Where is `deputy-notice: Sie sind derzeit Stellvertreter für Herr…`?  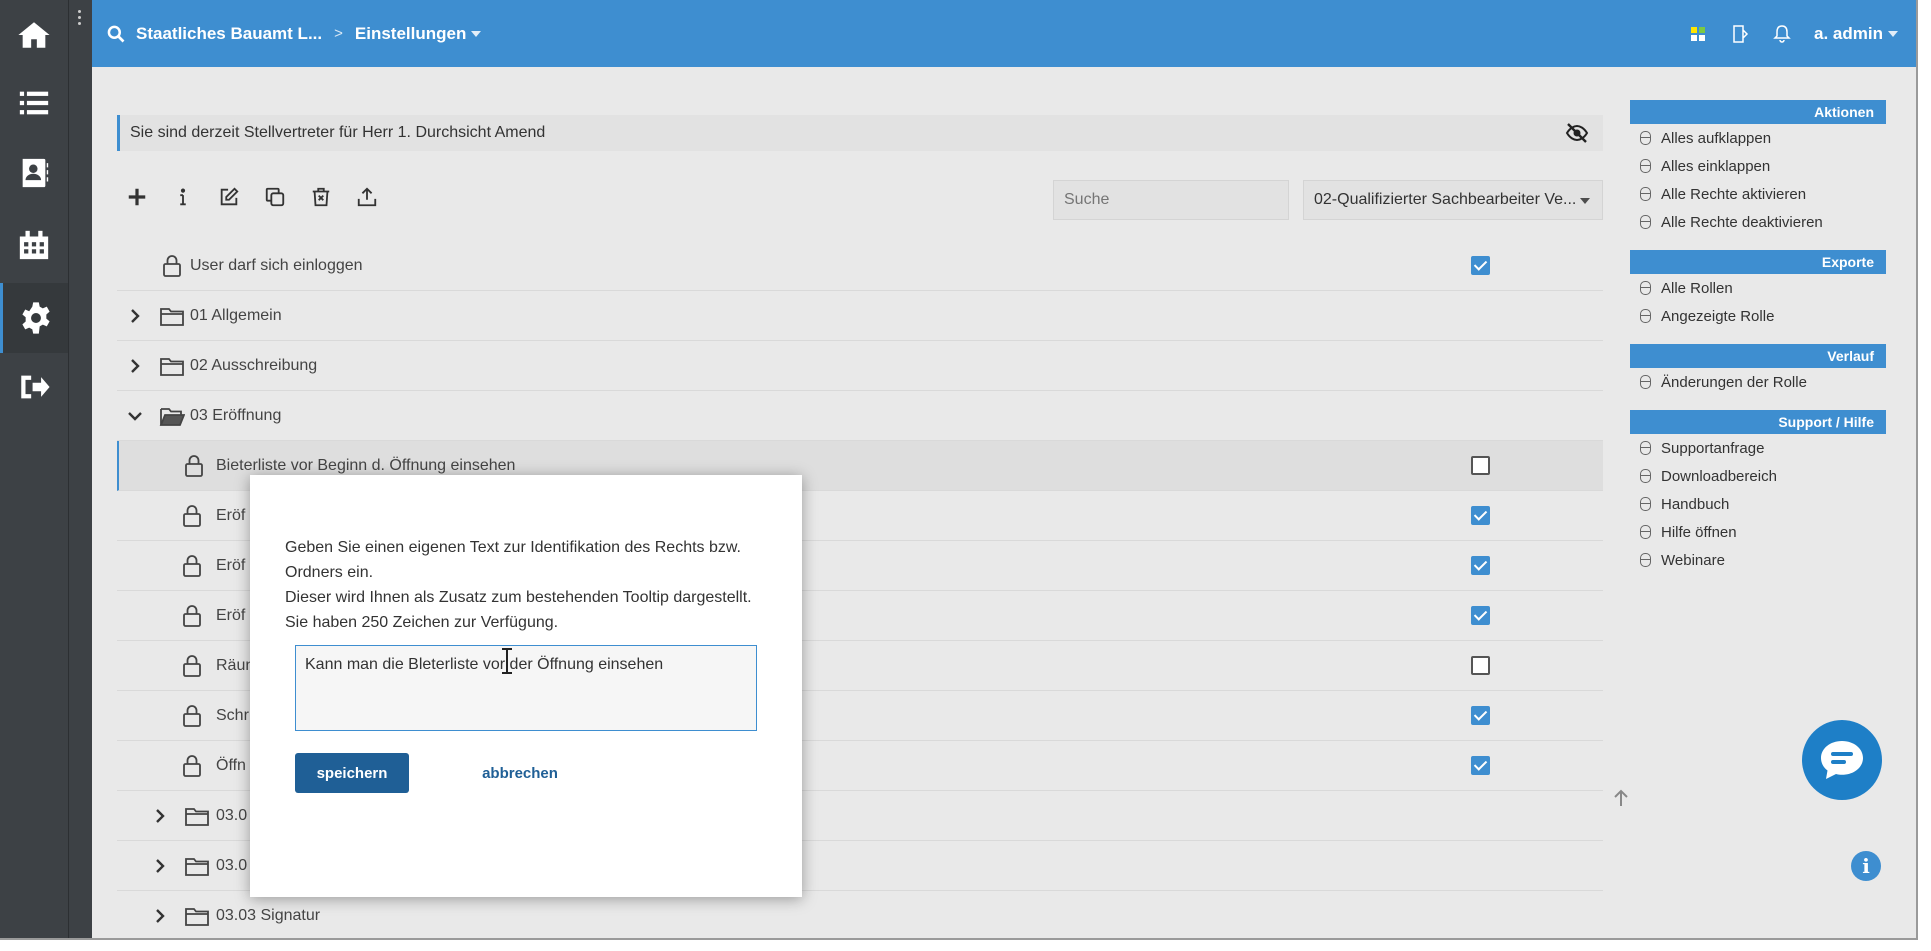
deputy-notice: Sie sind derzeit Stellvertreter für Herr… is located at coordinates (860, 133).